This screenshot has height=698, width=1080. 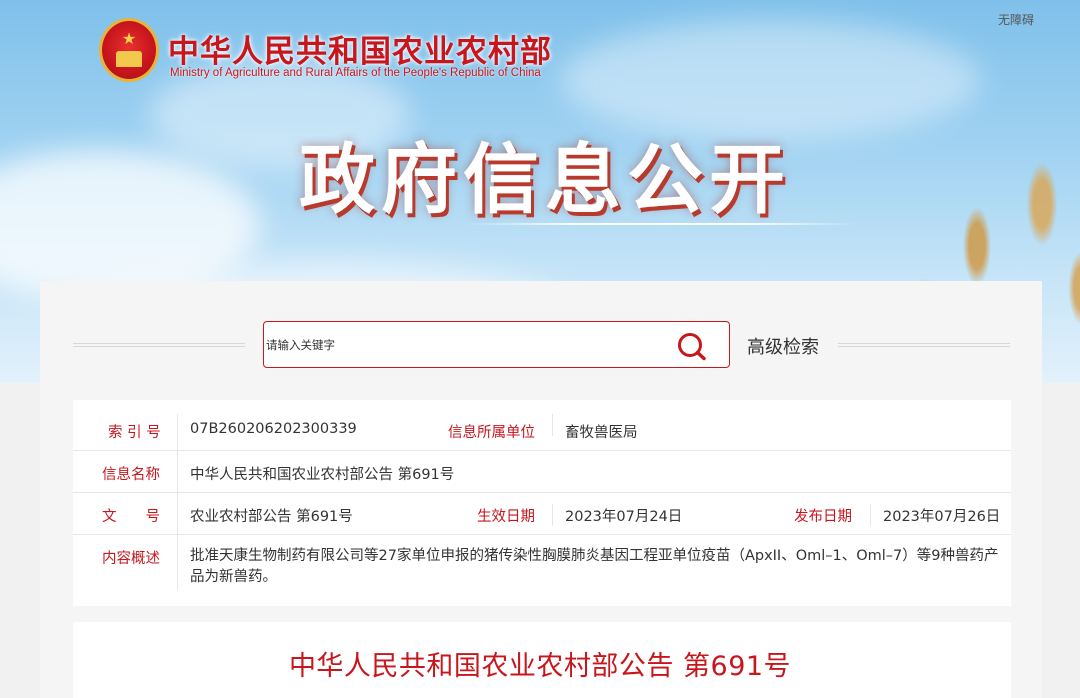 What do you see at coordinates (134, 433) in the screenshot?
I see `index-number-label: 索 引 号` at bounding box center [134, 433].